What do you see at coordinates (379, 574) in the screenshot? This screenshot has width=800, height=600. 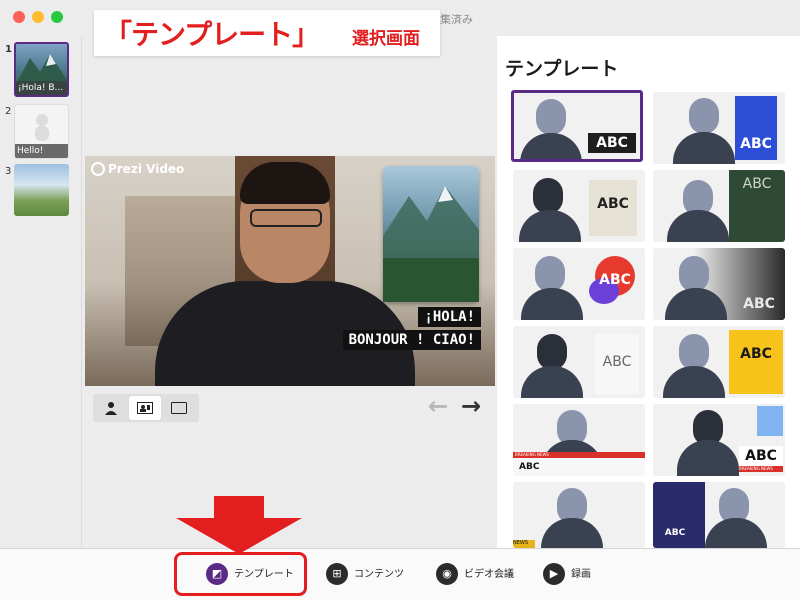 I see `contents-tab-label: コンテンツ` at bounding box center [379, 574].